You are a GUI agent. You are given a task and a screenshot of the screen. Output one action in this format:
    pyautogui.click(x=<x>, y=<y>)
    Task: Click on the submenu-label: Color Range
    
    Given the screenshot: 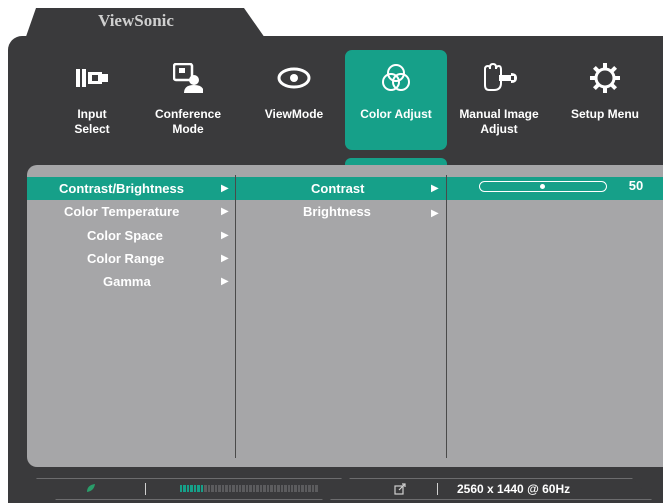 What is the action you would take?
    pyautogui.click(x=126, y=258)
    